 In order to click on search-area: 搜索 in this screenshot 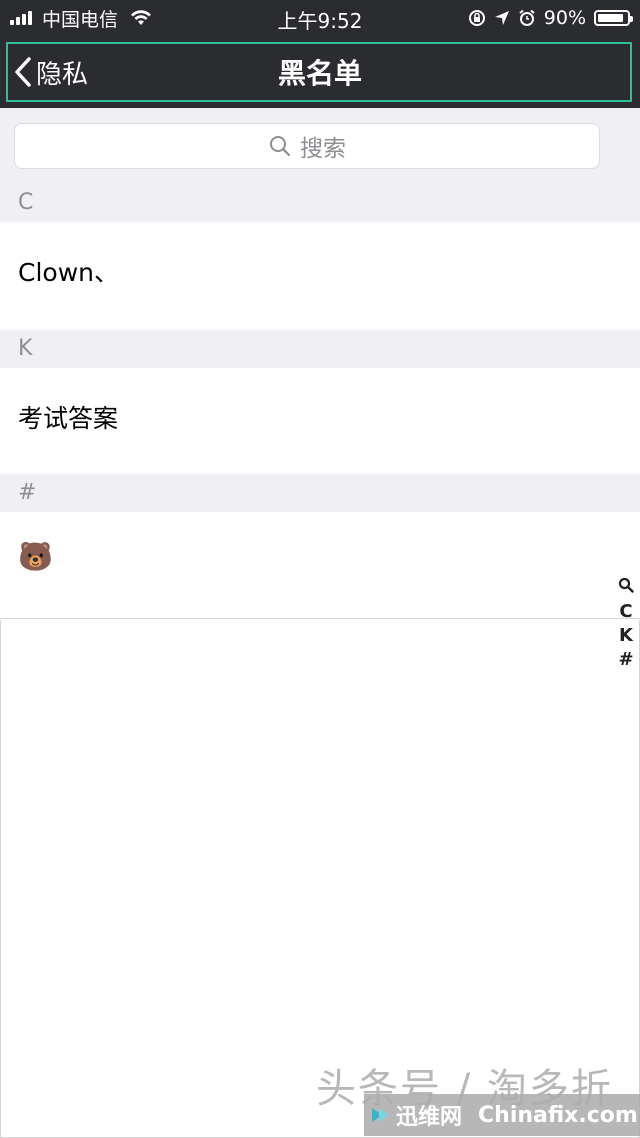, I will do `click(320, 146)`.